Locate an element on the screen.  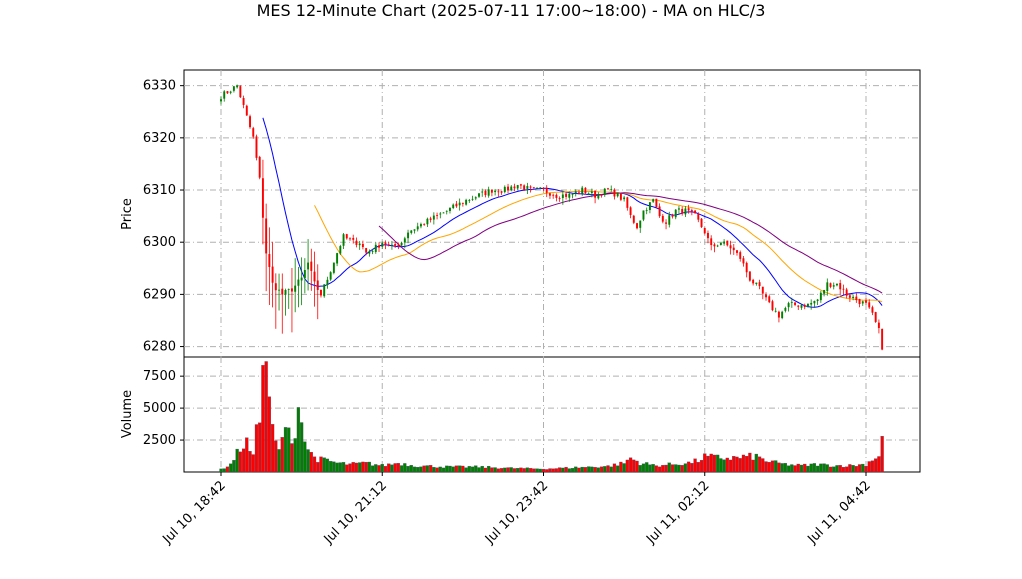
price-ytick-label-5: 6330 is located at coordinates (159, 86).